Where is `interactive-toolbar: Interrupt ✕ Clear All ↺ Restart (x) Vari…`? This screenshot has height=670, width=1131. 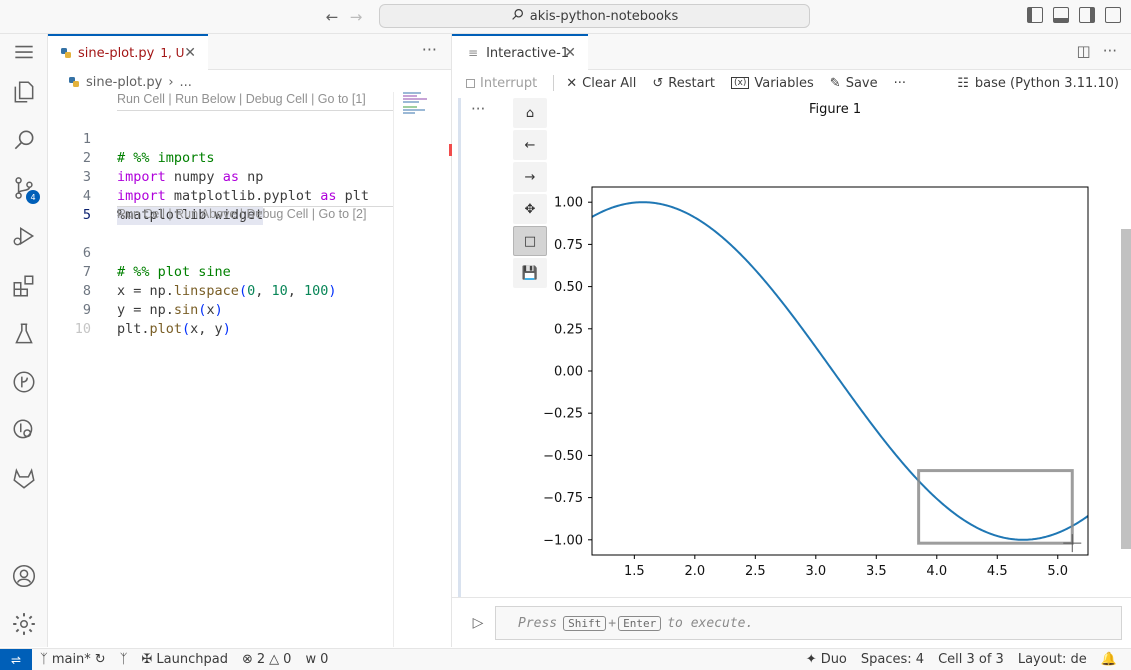
interactive-toolbar: Interrupt ✕ Clear All ↺ Restart (x) Vari… is located at coordinates (791, 83).